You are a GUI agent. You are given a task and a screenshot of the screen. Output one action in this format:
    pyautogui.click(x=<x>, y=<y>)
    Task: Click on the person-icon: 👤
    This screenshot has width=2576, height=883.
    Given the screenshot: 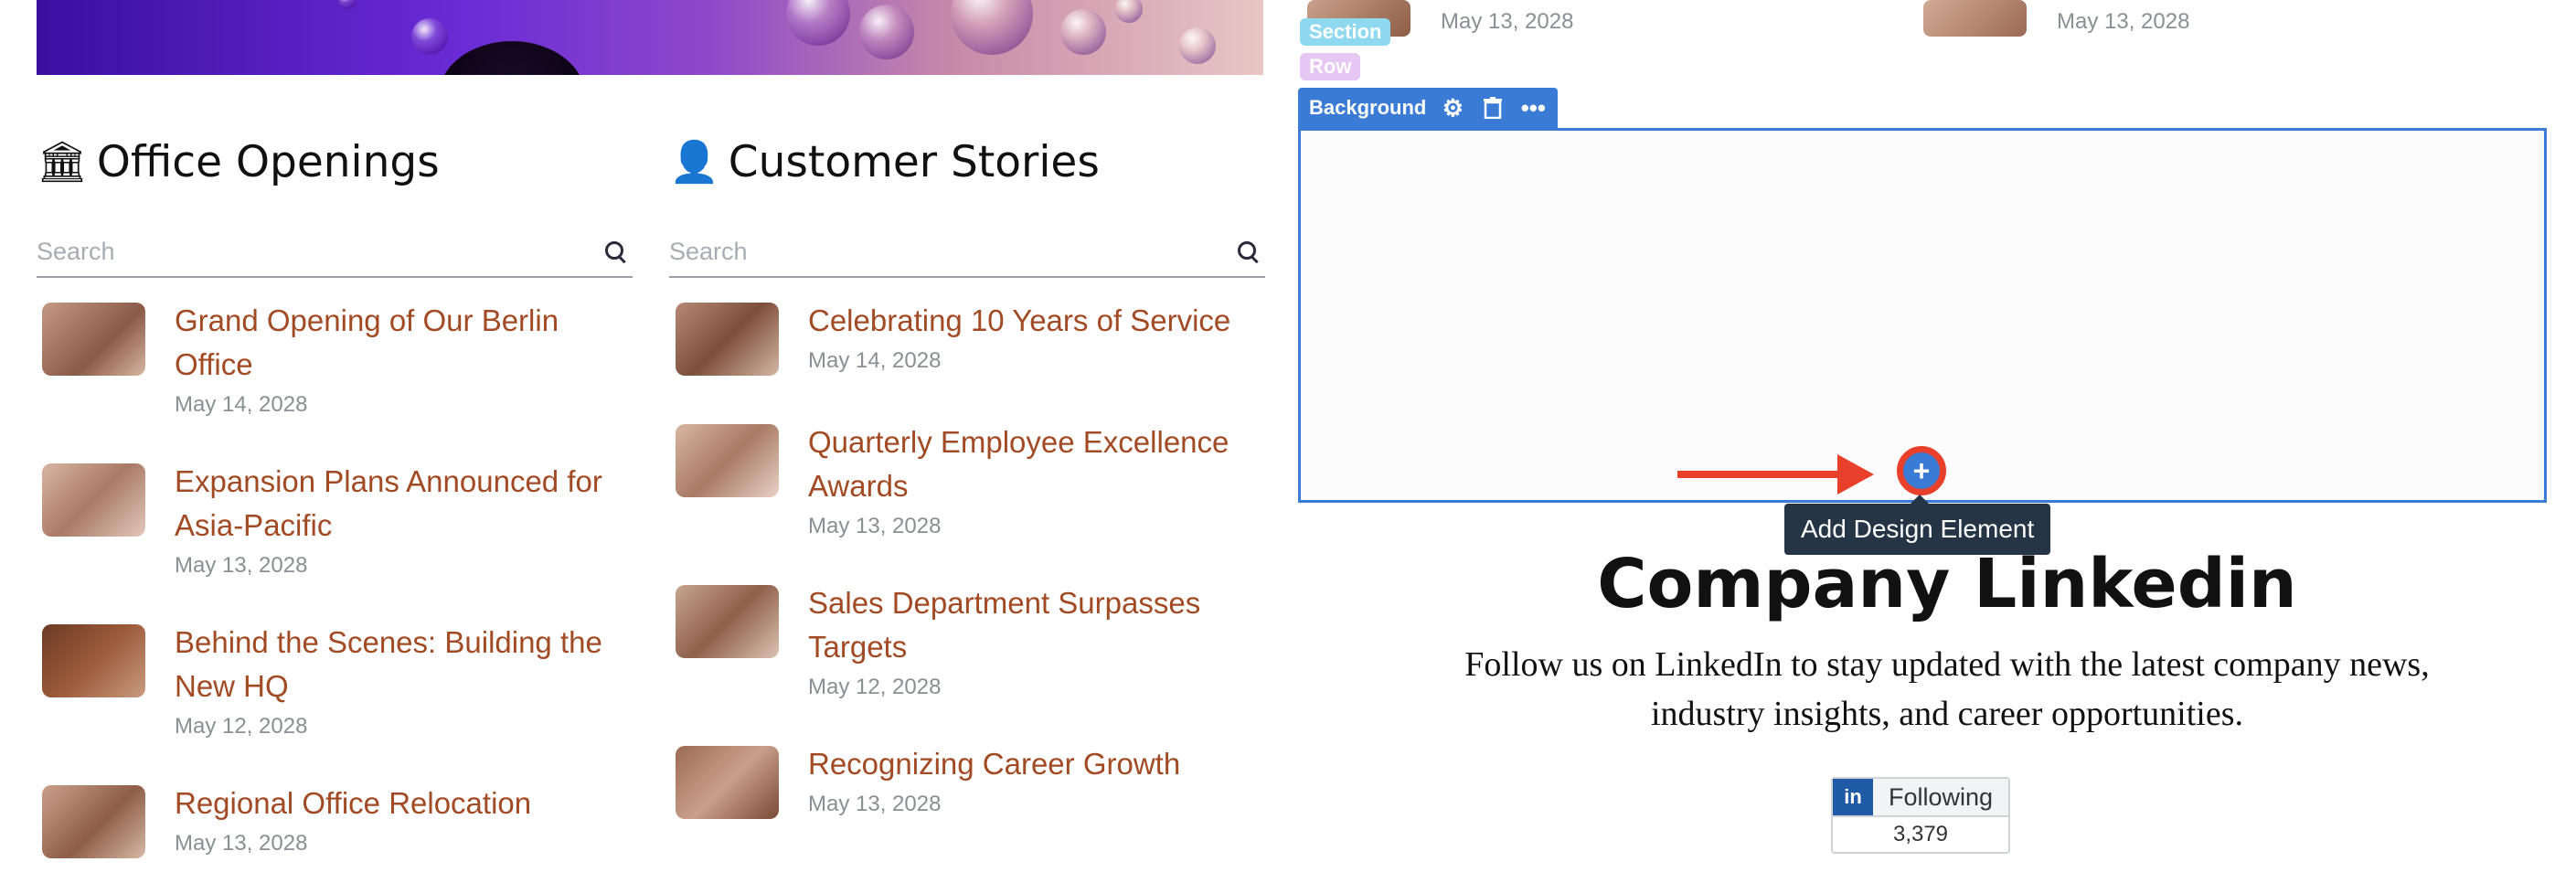 What is the action you would take?
    pyautogui.click(x=694, y=162)
    